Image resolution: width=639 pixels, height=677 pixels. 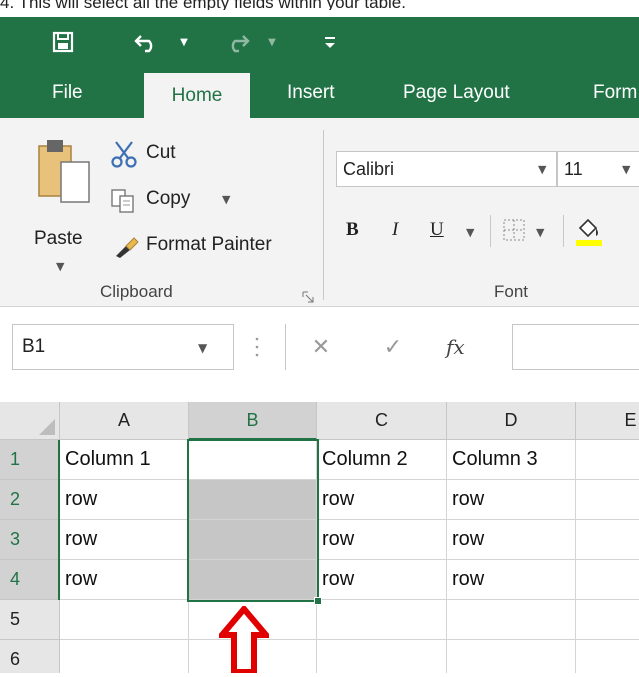 I want to click on ribbon-tab-bar: File Home Insert Page Layout Form, so click(x=319, y=92).